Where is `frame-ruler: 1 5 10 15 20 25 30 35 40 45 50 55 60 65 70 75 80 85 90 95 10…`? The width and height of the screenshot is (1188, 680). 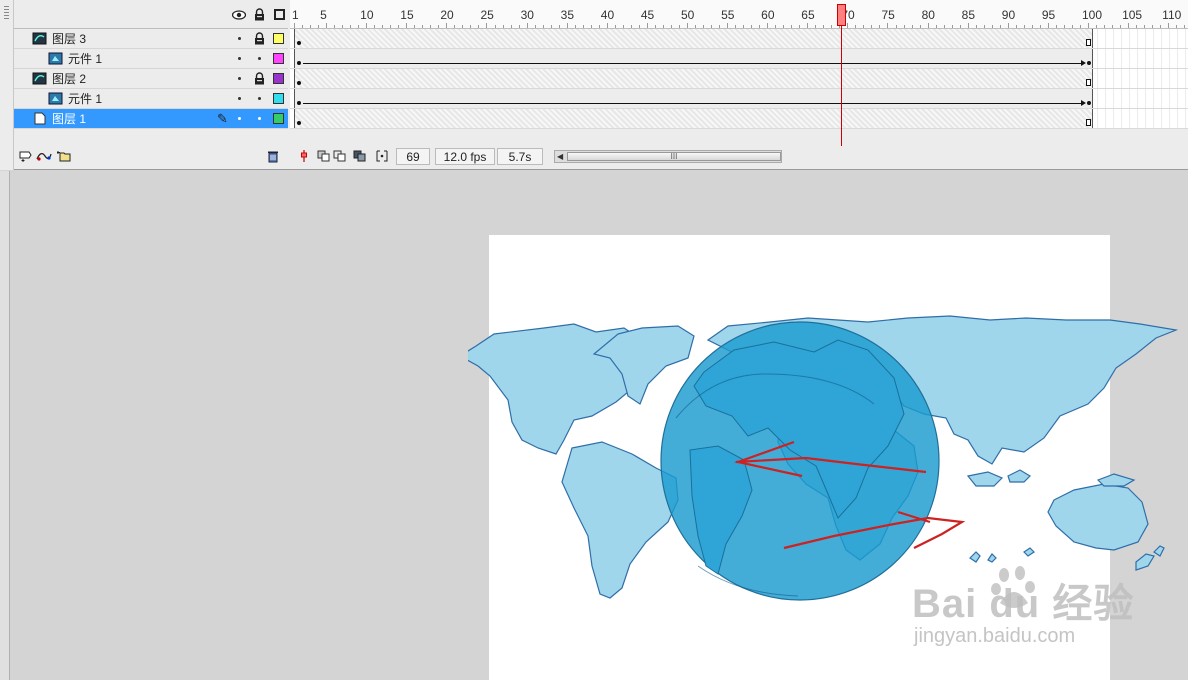
frame-ruler: 1 5 10 15 20 25 30 35 40 45 50 55 60 65 70 75 80 85 90 95 10… is located at coordinates (739, 14).